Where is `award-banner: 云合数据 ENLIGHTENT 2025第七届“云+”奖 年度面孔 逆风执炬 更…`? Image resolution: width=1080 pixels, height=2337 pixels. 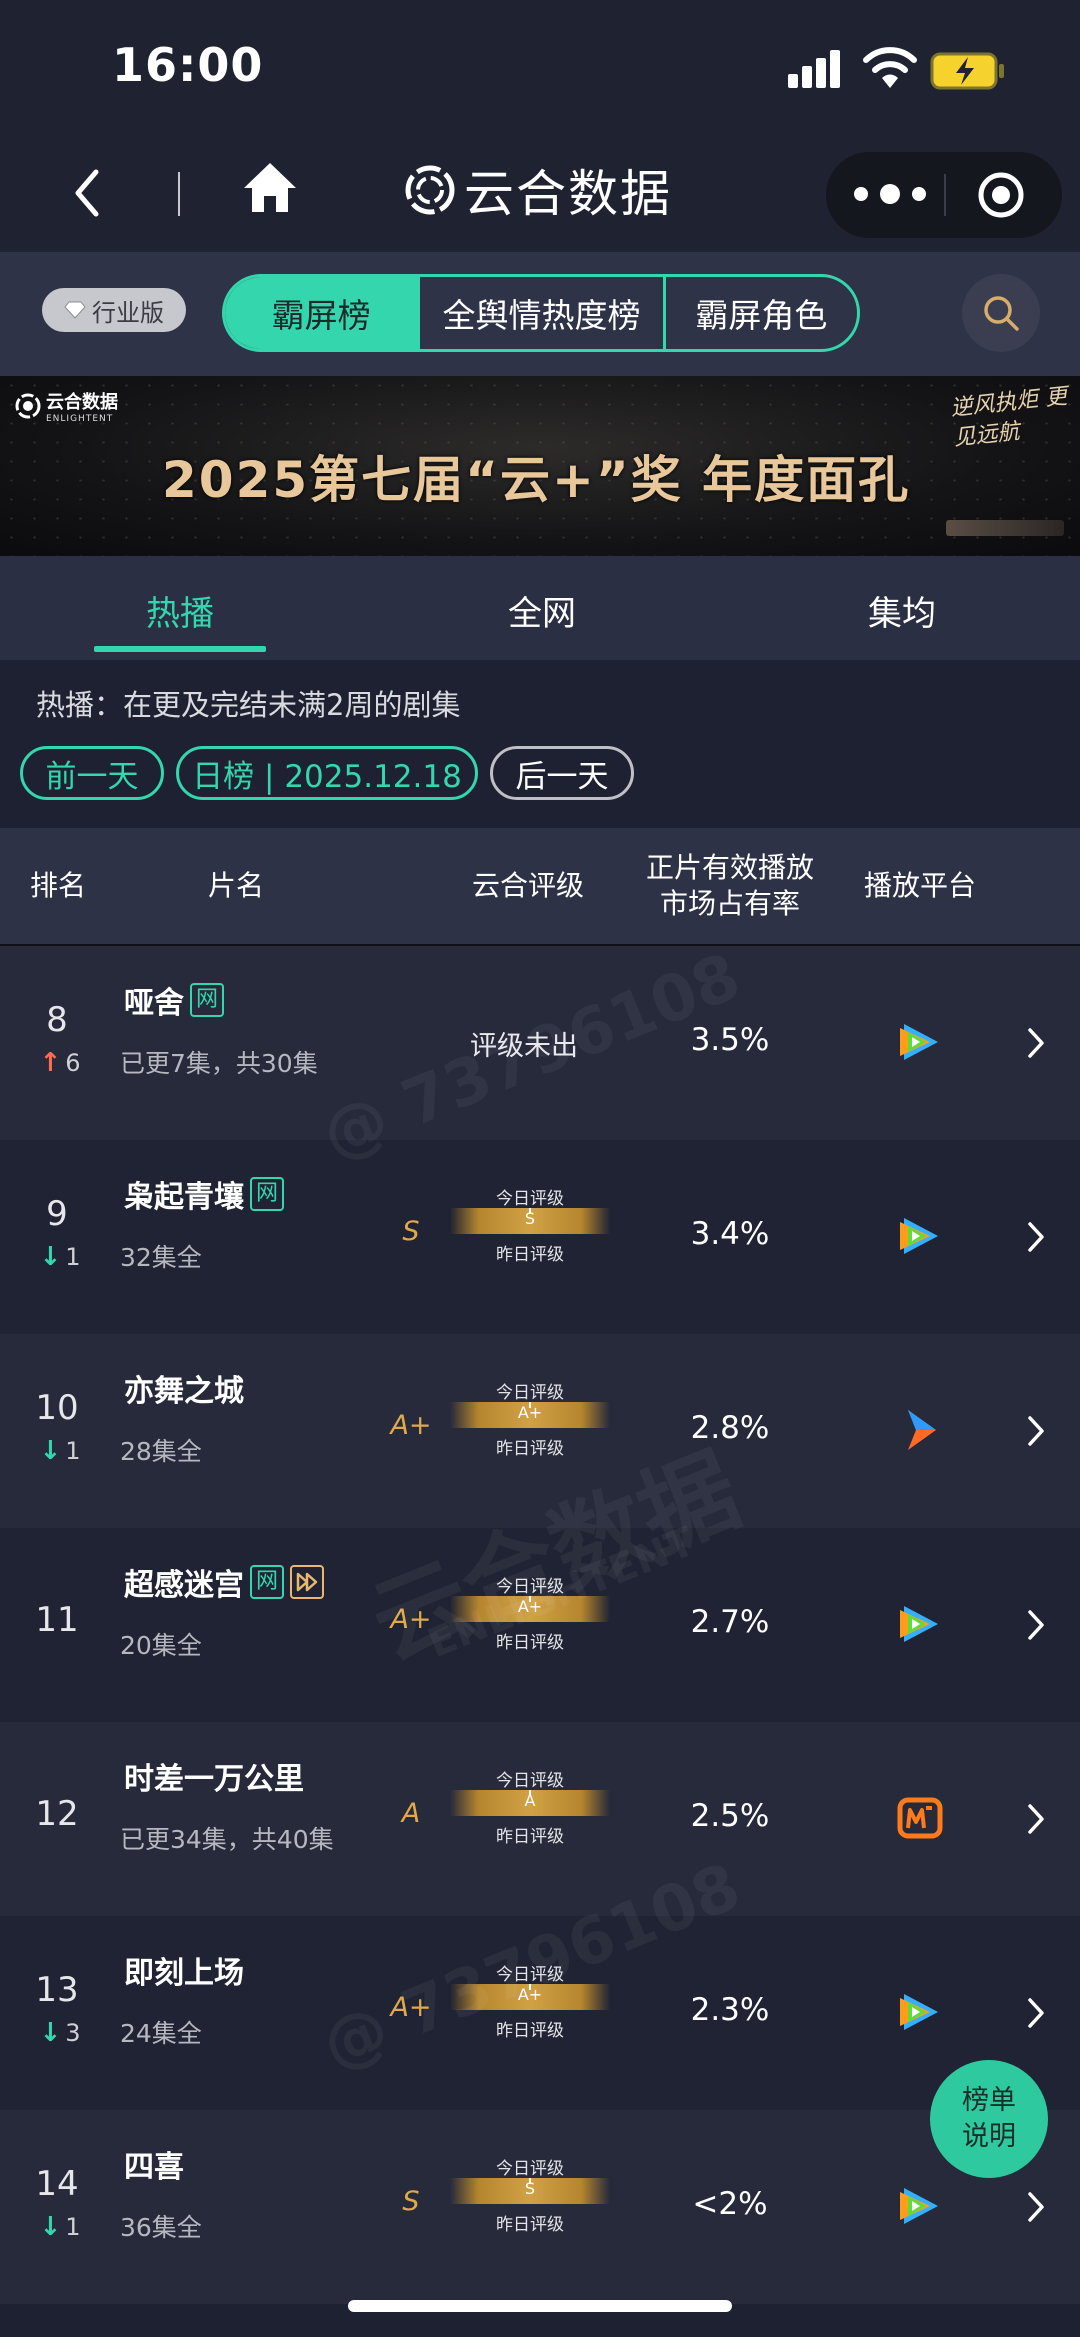
award-banner: 云合数据 ENLIGHTENT 2025第七届“云+”奖 年度面孔 逆风执炬 更… is located at coordinates (540, 466).